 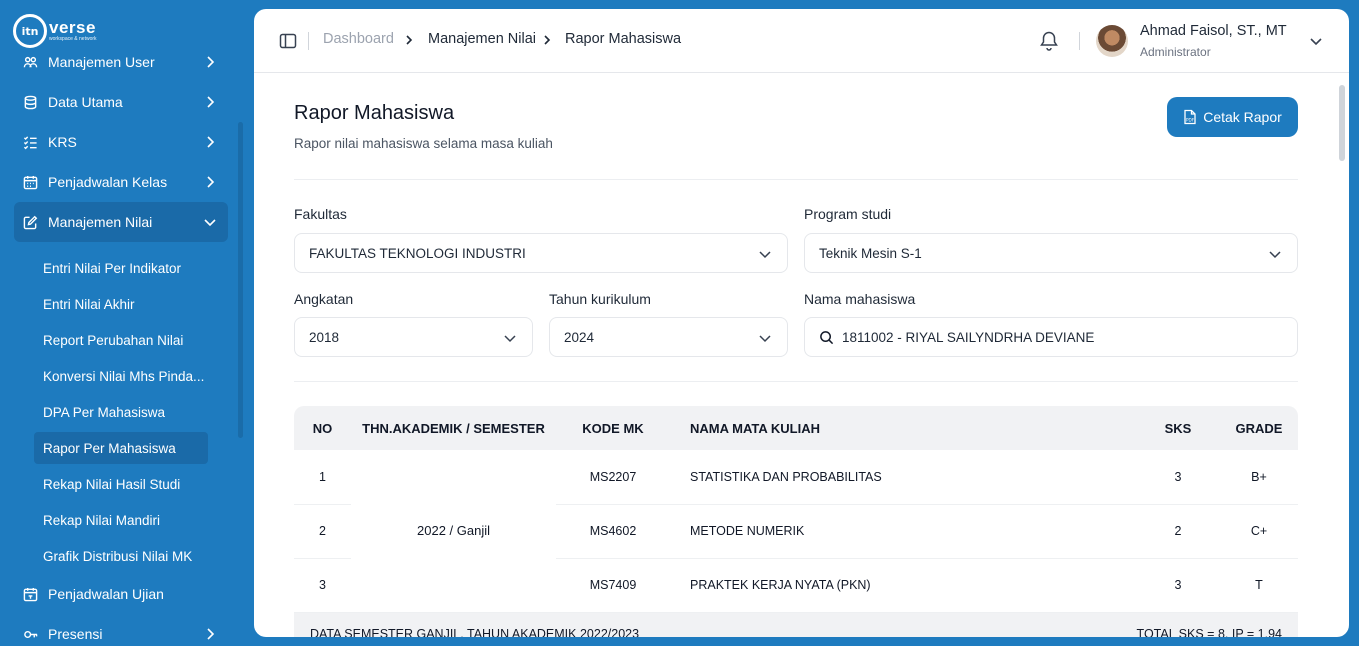 I want to click on fakultas-value: FAKULTAS TEKNOLOGI INDUSTRI, so click(x=417, y=253).